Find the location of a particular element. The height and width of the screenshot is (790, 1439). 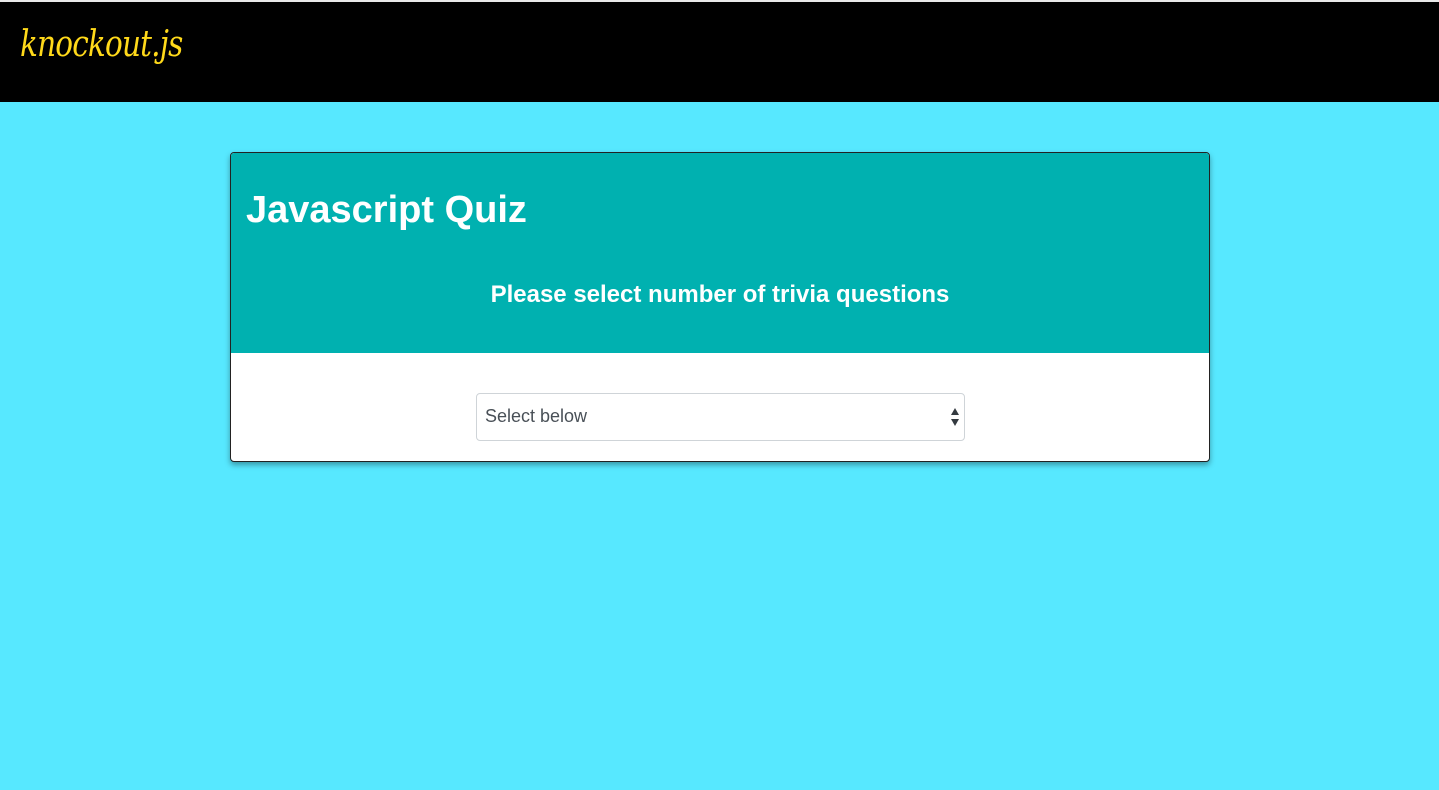

select-value: Select below is located at coordinates (536, 416).